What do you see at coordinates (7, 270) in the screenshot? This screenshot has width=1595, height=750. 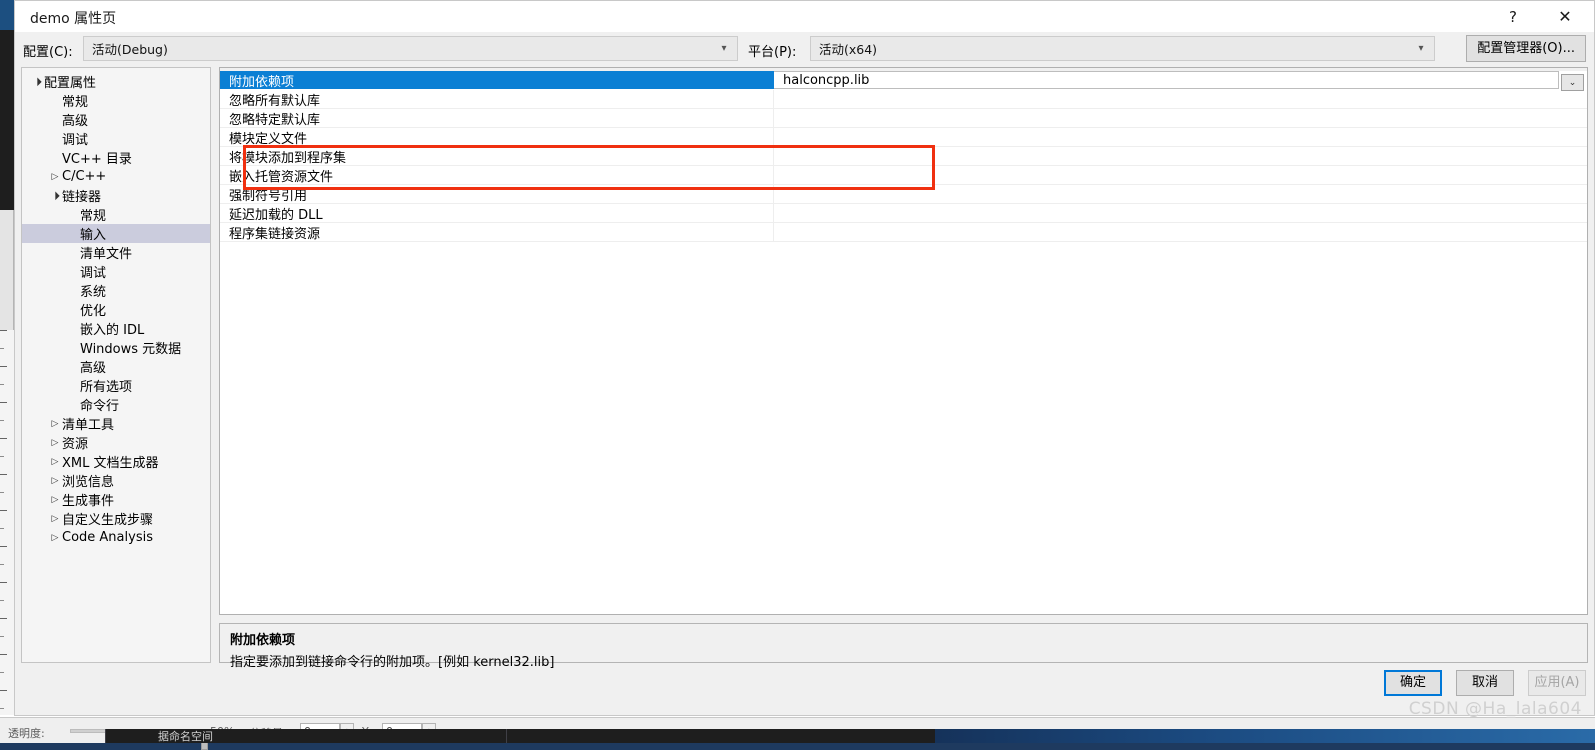 I see `background-toolwindow-sliver` at bounding box center [7, 270].